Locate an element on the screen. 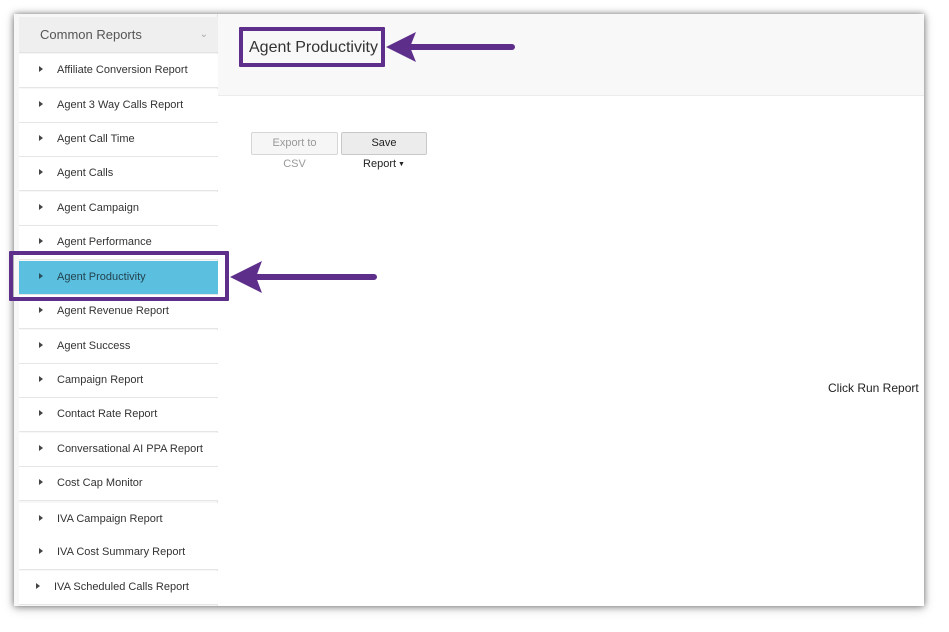 This screenshot has height=632, width=949. sidebar-item-agent-success: Agent Success is located at coordinates (118, 347).